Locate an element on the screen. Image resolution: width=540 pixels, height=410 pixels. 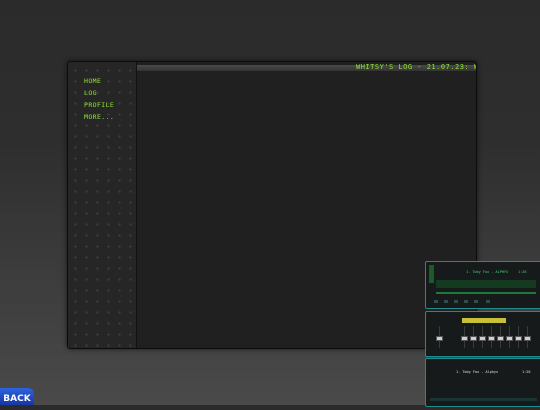
playlist-item: 1. Toby Fox - Alphys is located at coordinates (477, 372).